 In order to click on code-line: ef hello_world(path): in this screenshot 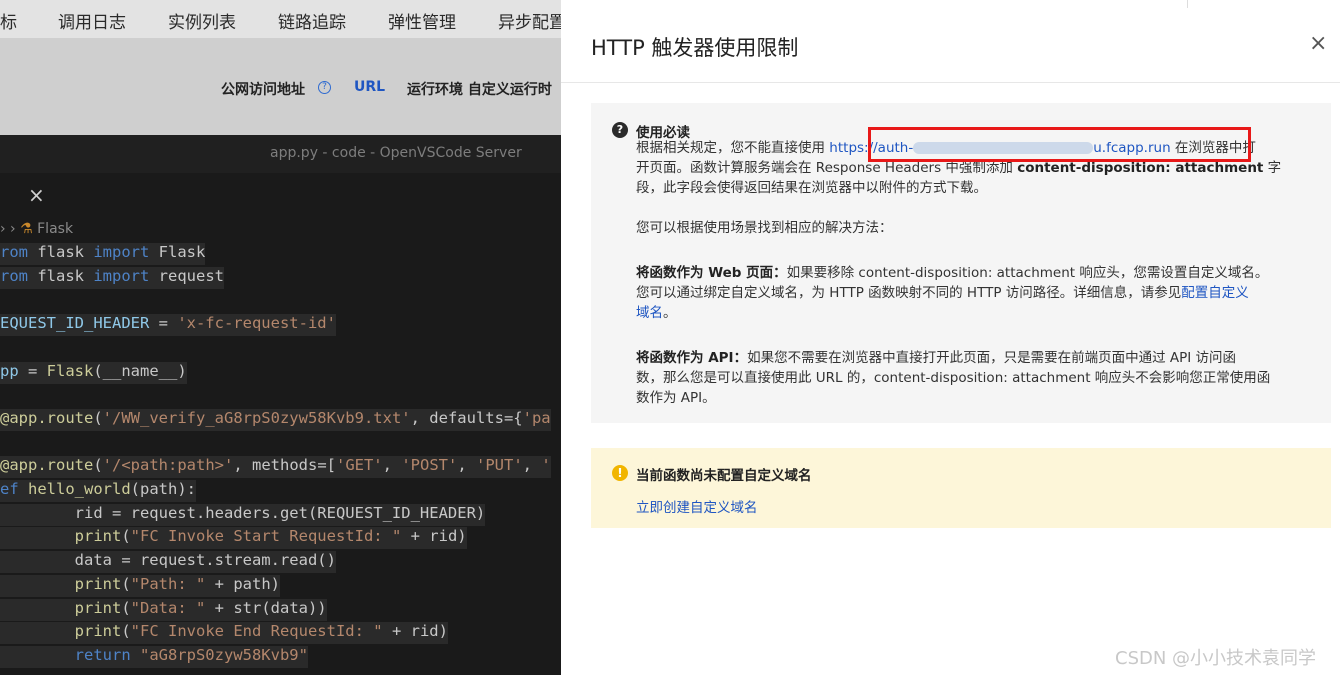, I will do `click(98, 491)`.